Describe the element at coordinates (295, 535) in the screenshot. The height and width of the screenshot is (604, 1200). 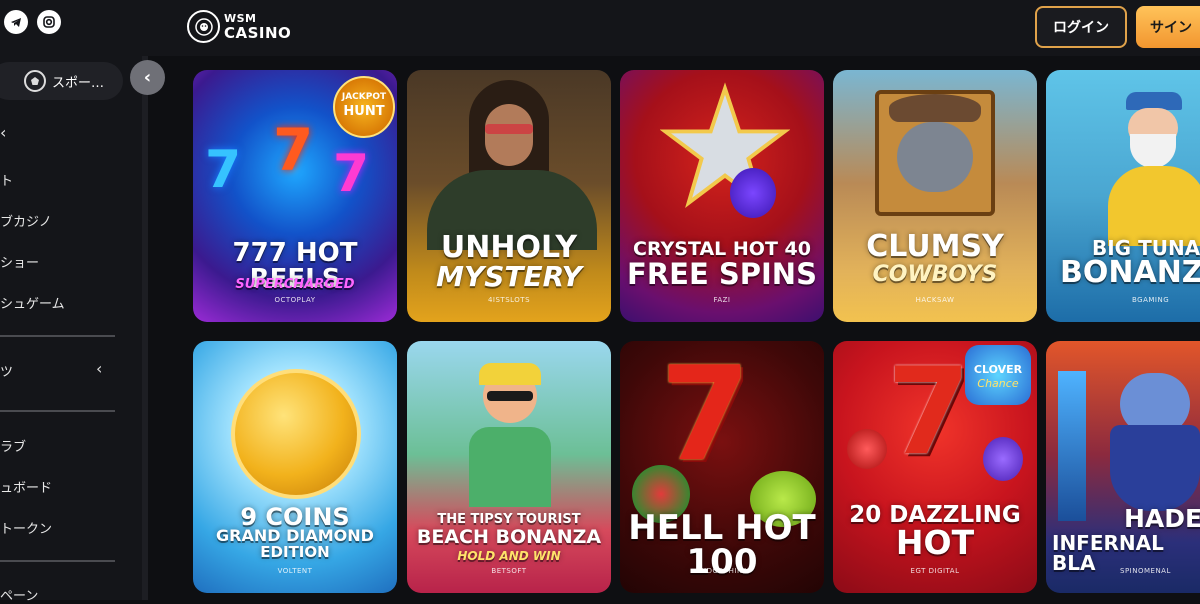
I see `game-subtitle: GRAND DIAMOND` at that location.